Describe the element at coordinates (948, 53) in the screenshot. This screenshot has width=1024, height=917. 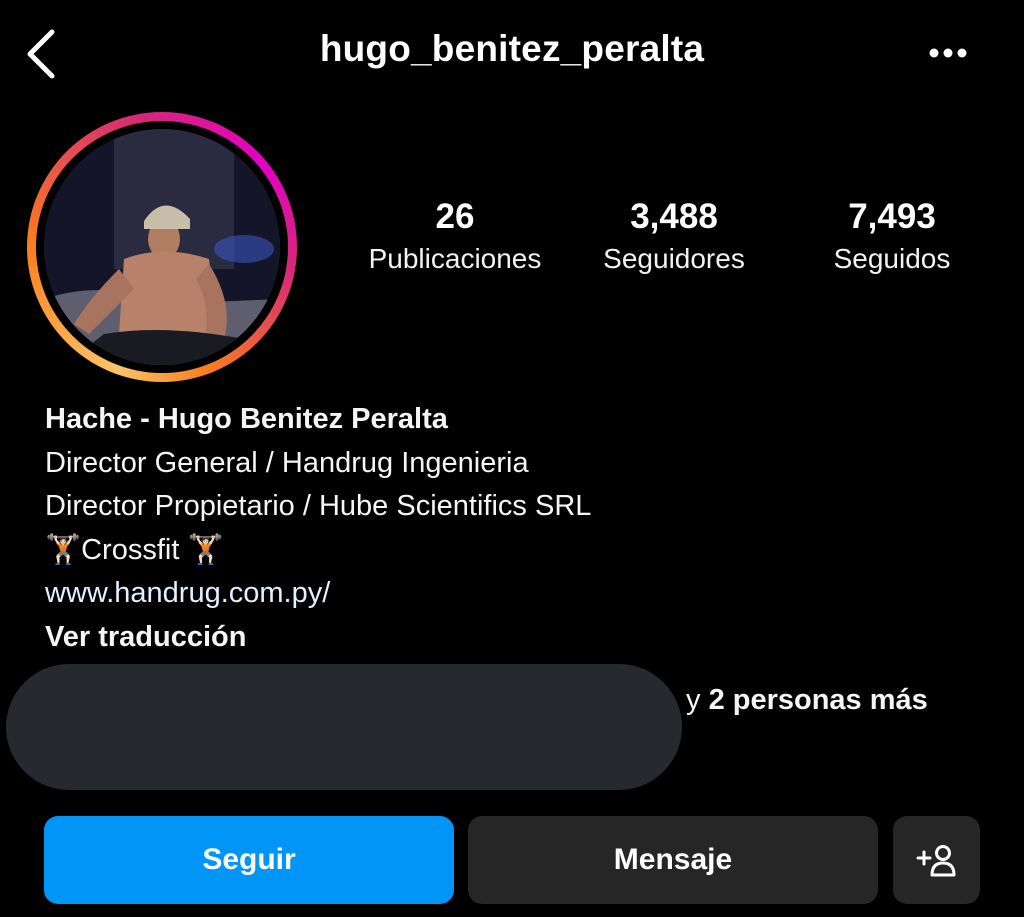
I see `more-horizontal-icon` at that location.